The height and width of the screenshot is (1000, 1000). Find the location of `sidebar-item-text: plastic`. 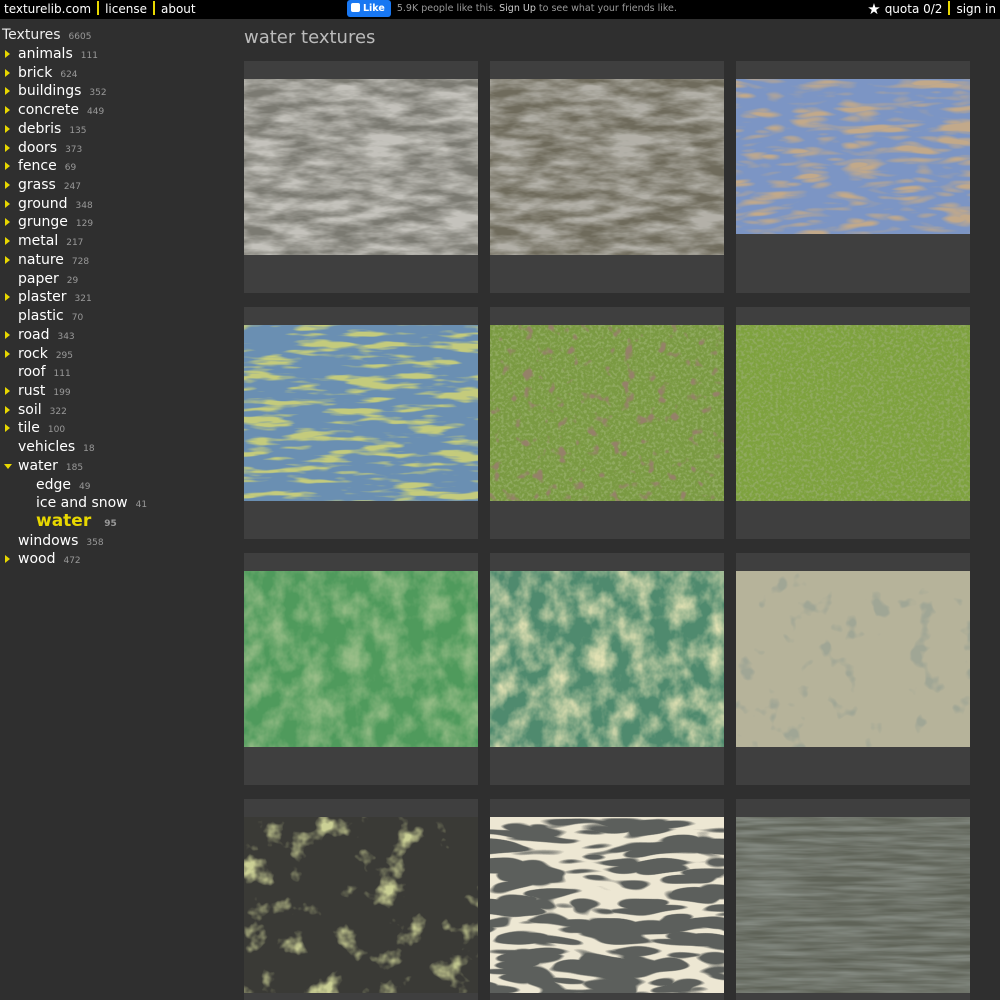

sidebar-item-text: plastic is located at coordinates (41, 316).